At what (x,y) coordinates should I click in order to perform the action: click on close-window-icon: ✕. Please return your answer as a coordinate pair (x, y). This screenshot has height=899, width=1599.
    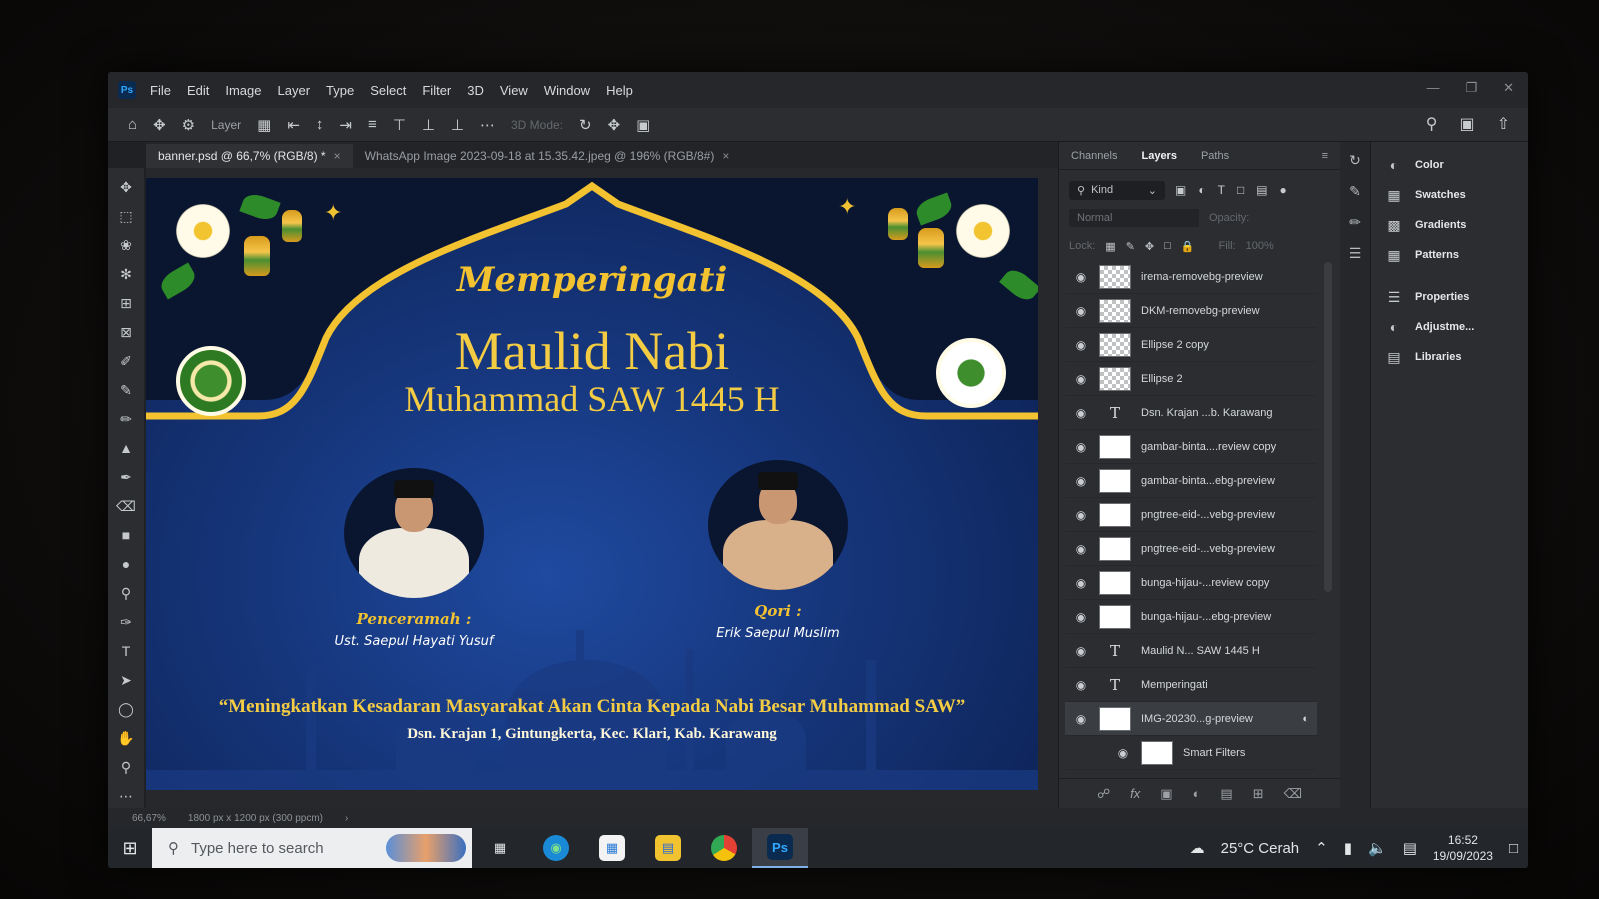
    Looking at the image, I should click on (1508, 88).